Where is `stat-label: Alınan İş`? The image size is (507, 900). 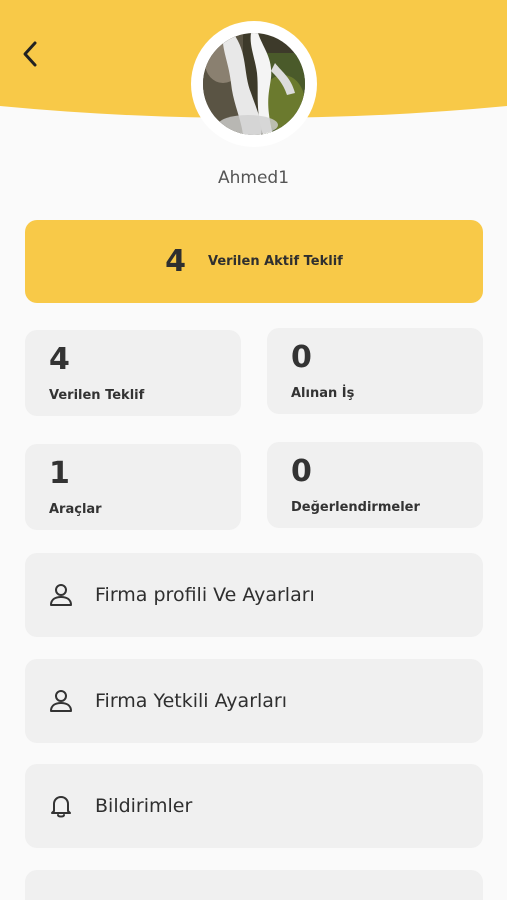 stat-label: Alınan İş is located at coordinates (323, 393).